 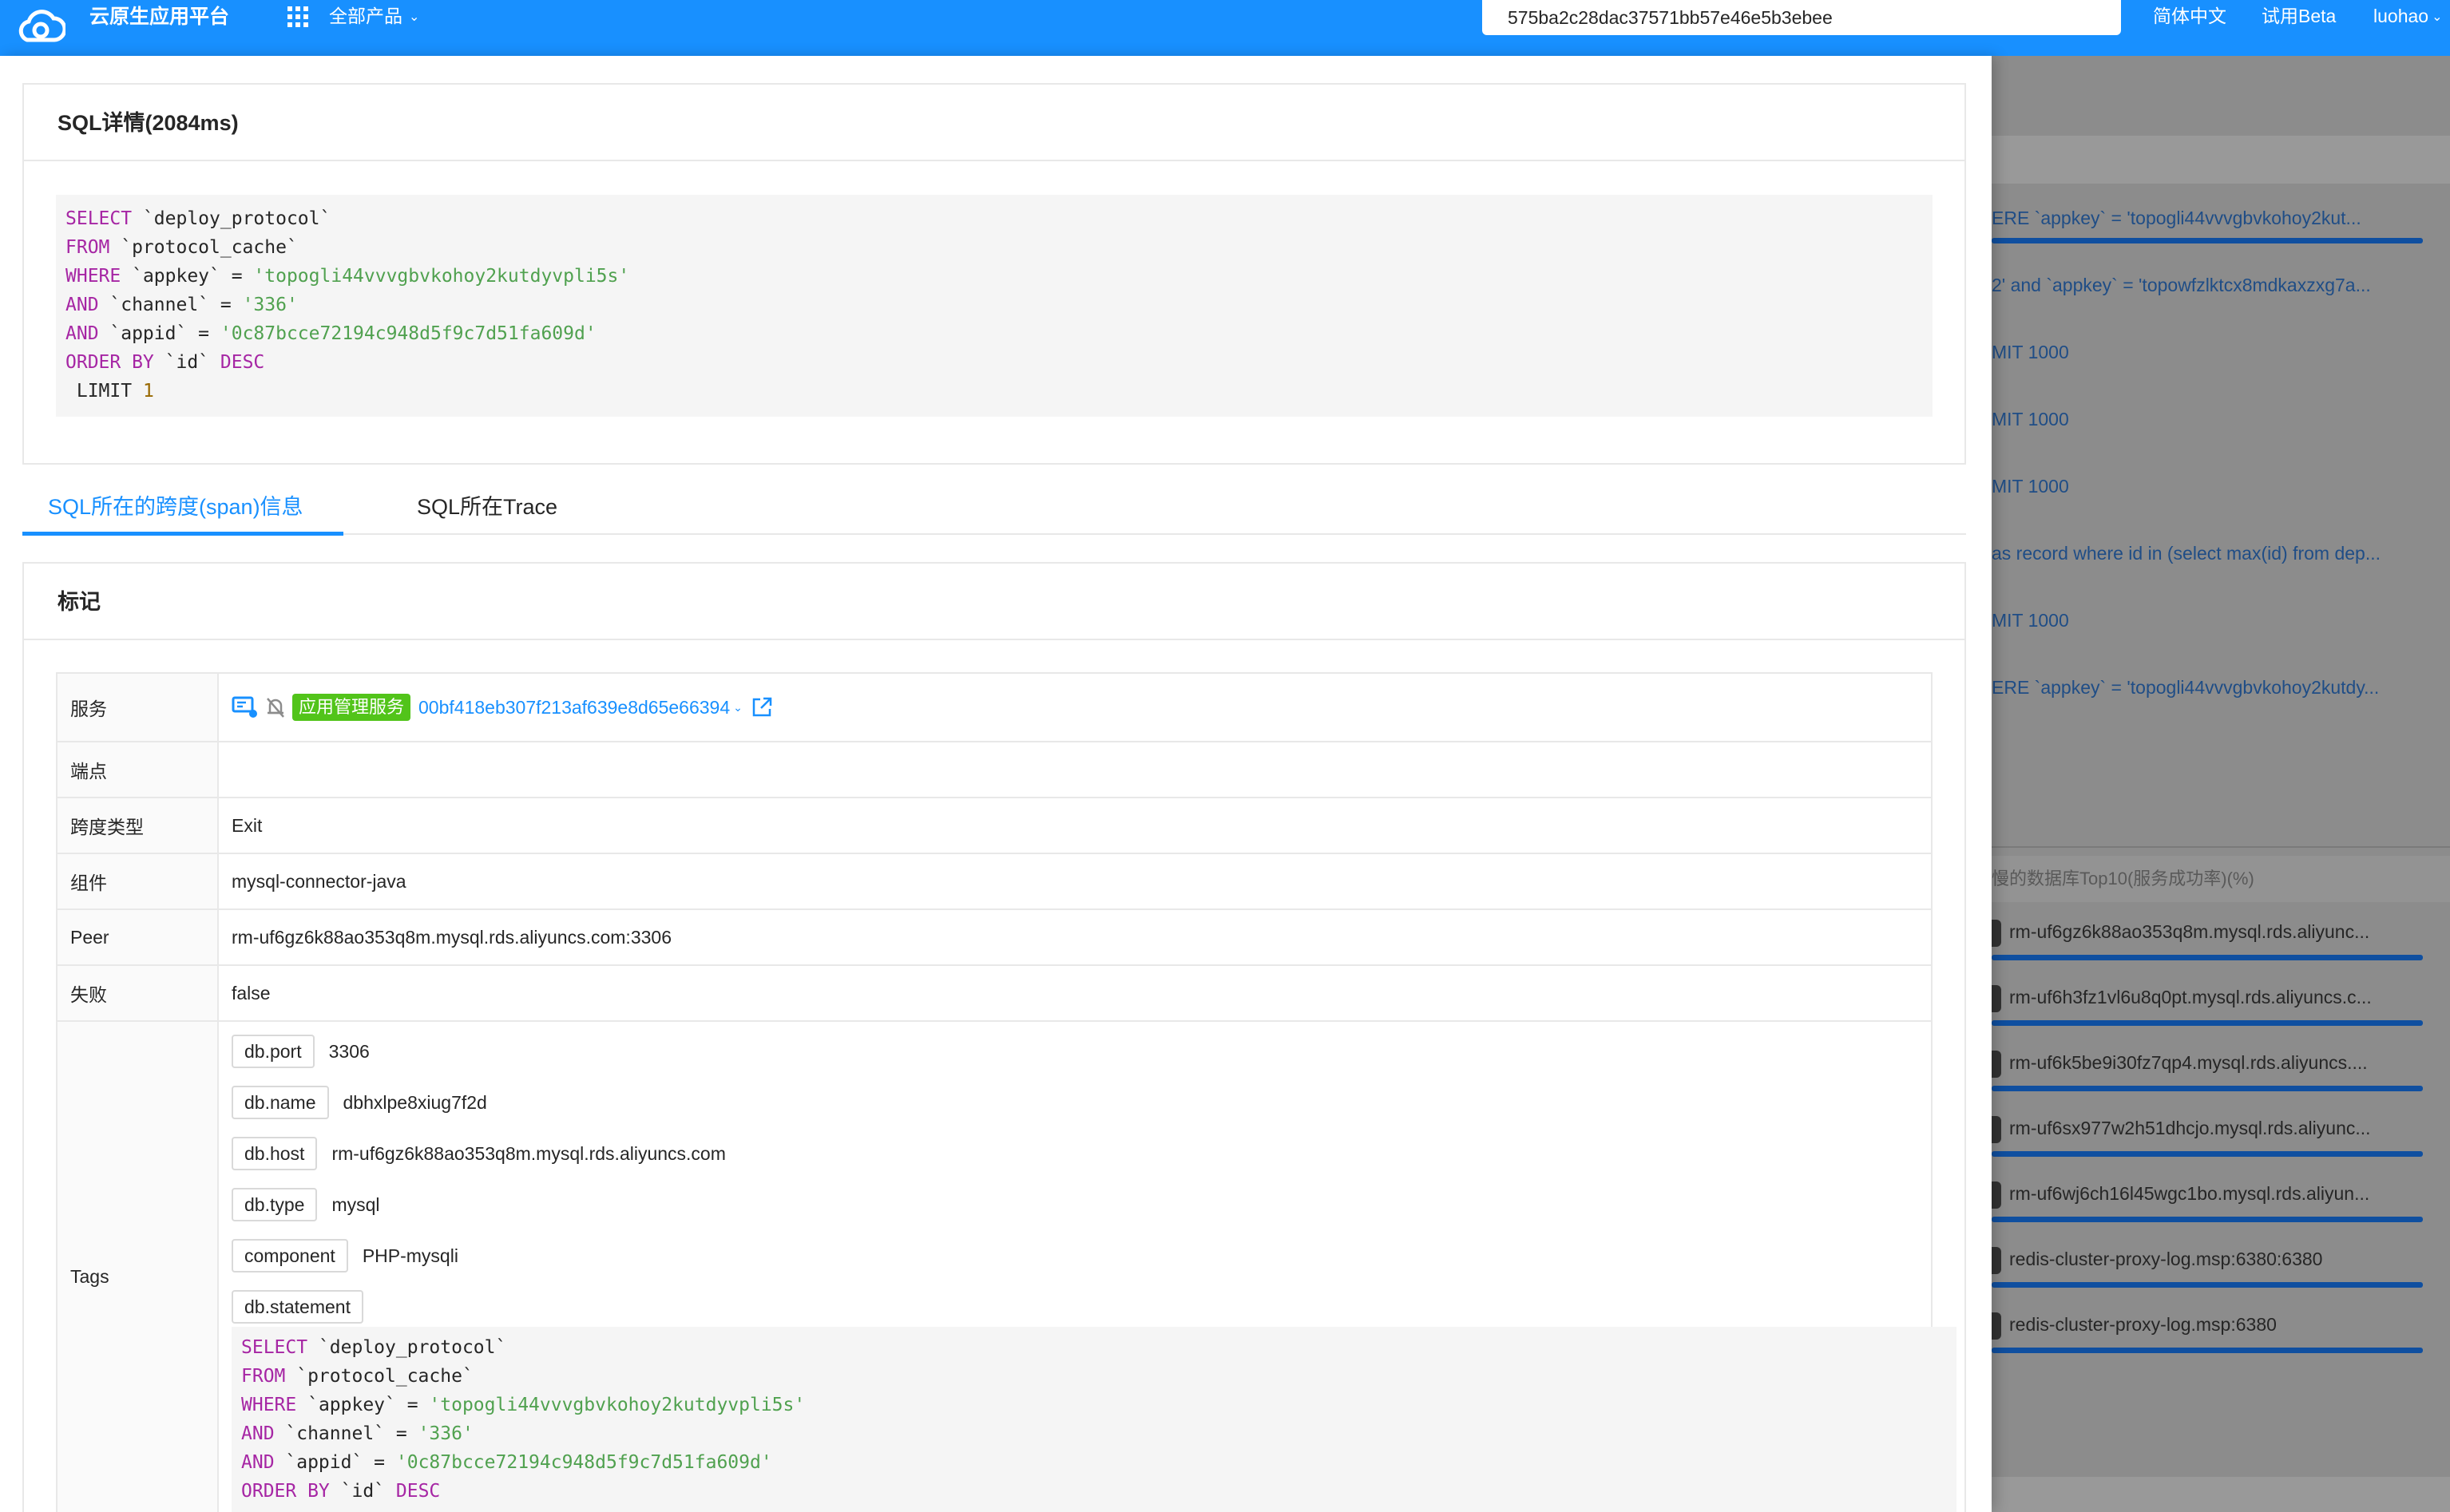 I want to click on tag-row: db.name dbhxlpe8xiug7f2d, so click(x=359, y=1102).